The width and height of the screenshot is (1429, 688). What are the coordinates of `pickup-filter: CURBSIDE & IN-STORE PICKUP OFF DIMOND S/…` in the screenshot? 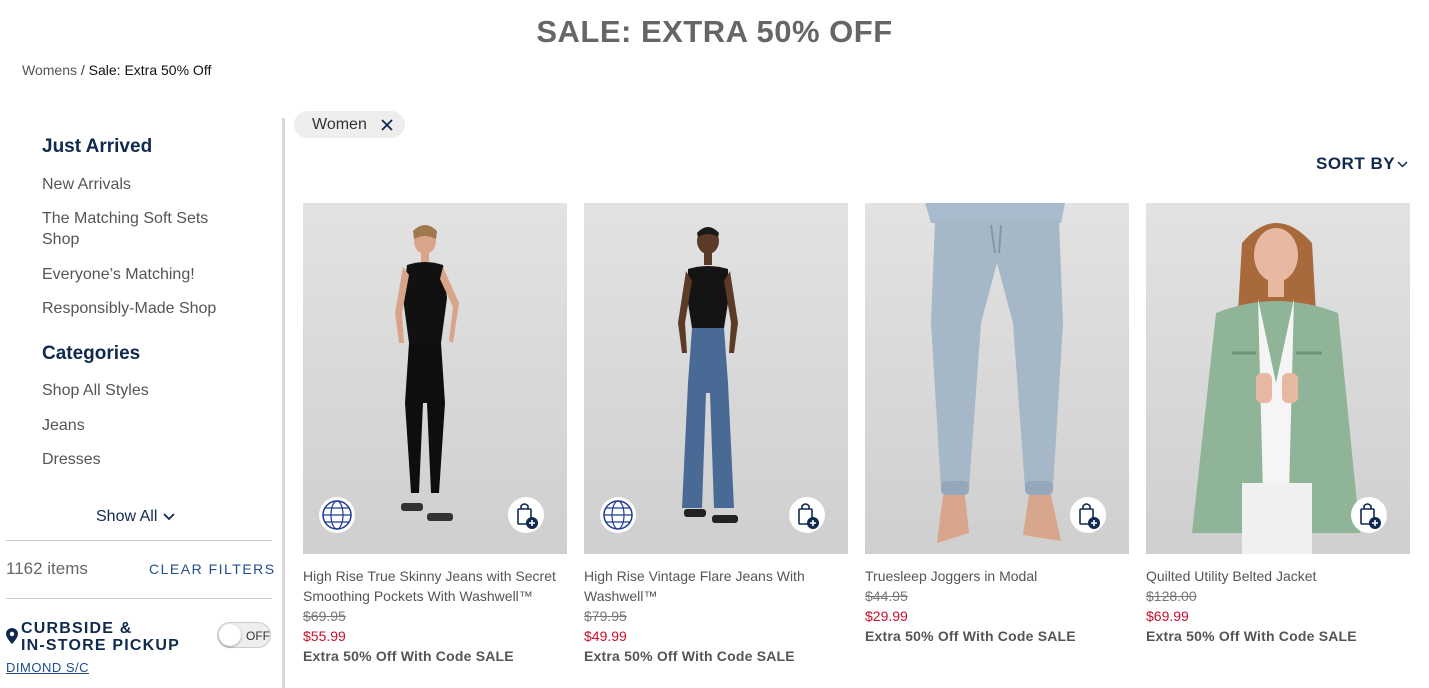 It's located at (142, 648).